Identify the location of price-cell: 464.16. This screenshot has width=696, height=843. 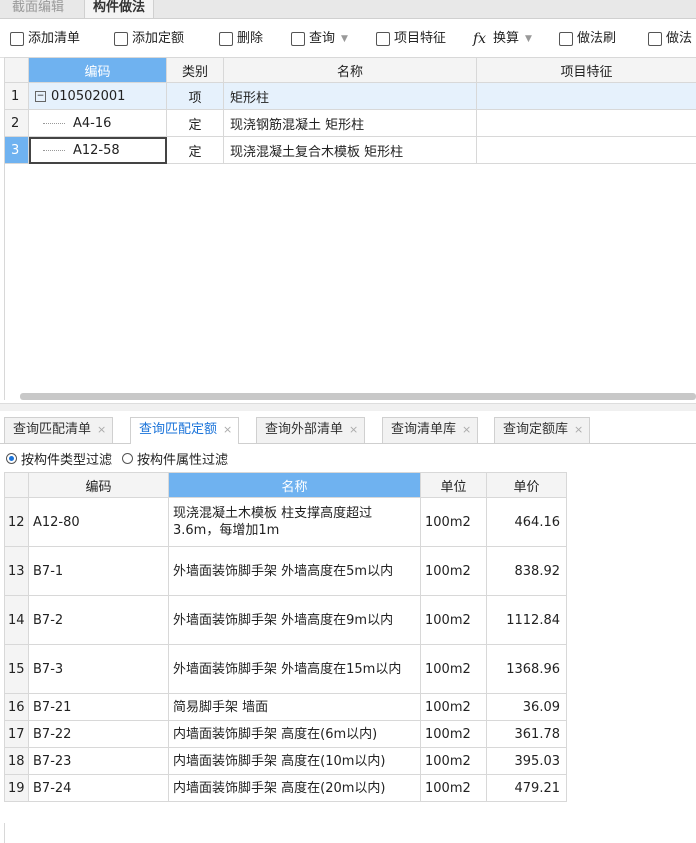
(526, 522).